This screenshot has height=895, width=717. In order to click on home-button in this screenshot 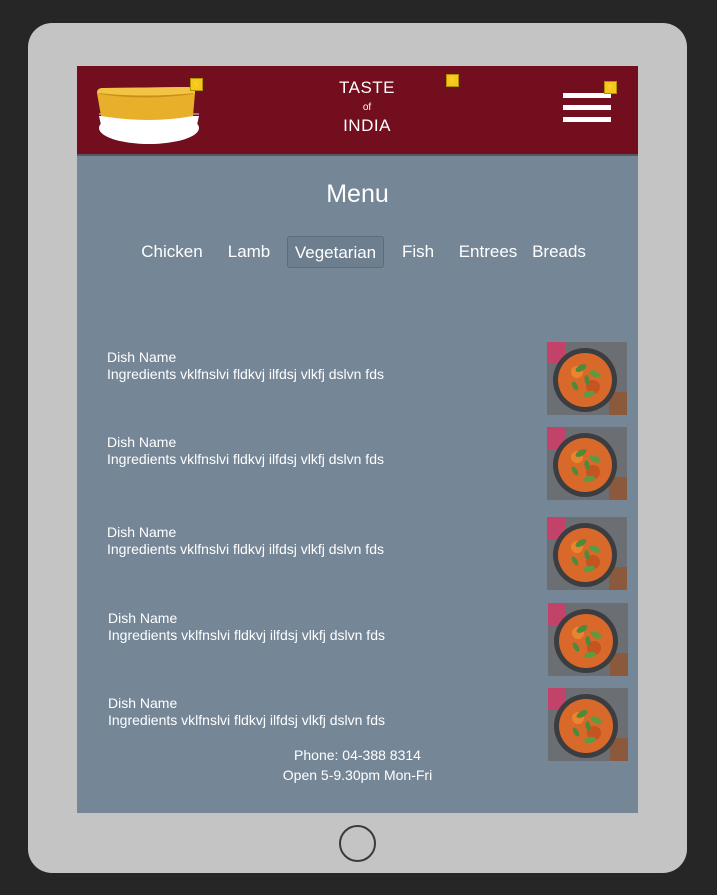, I will do `click(357, 843)`.